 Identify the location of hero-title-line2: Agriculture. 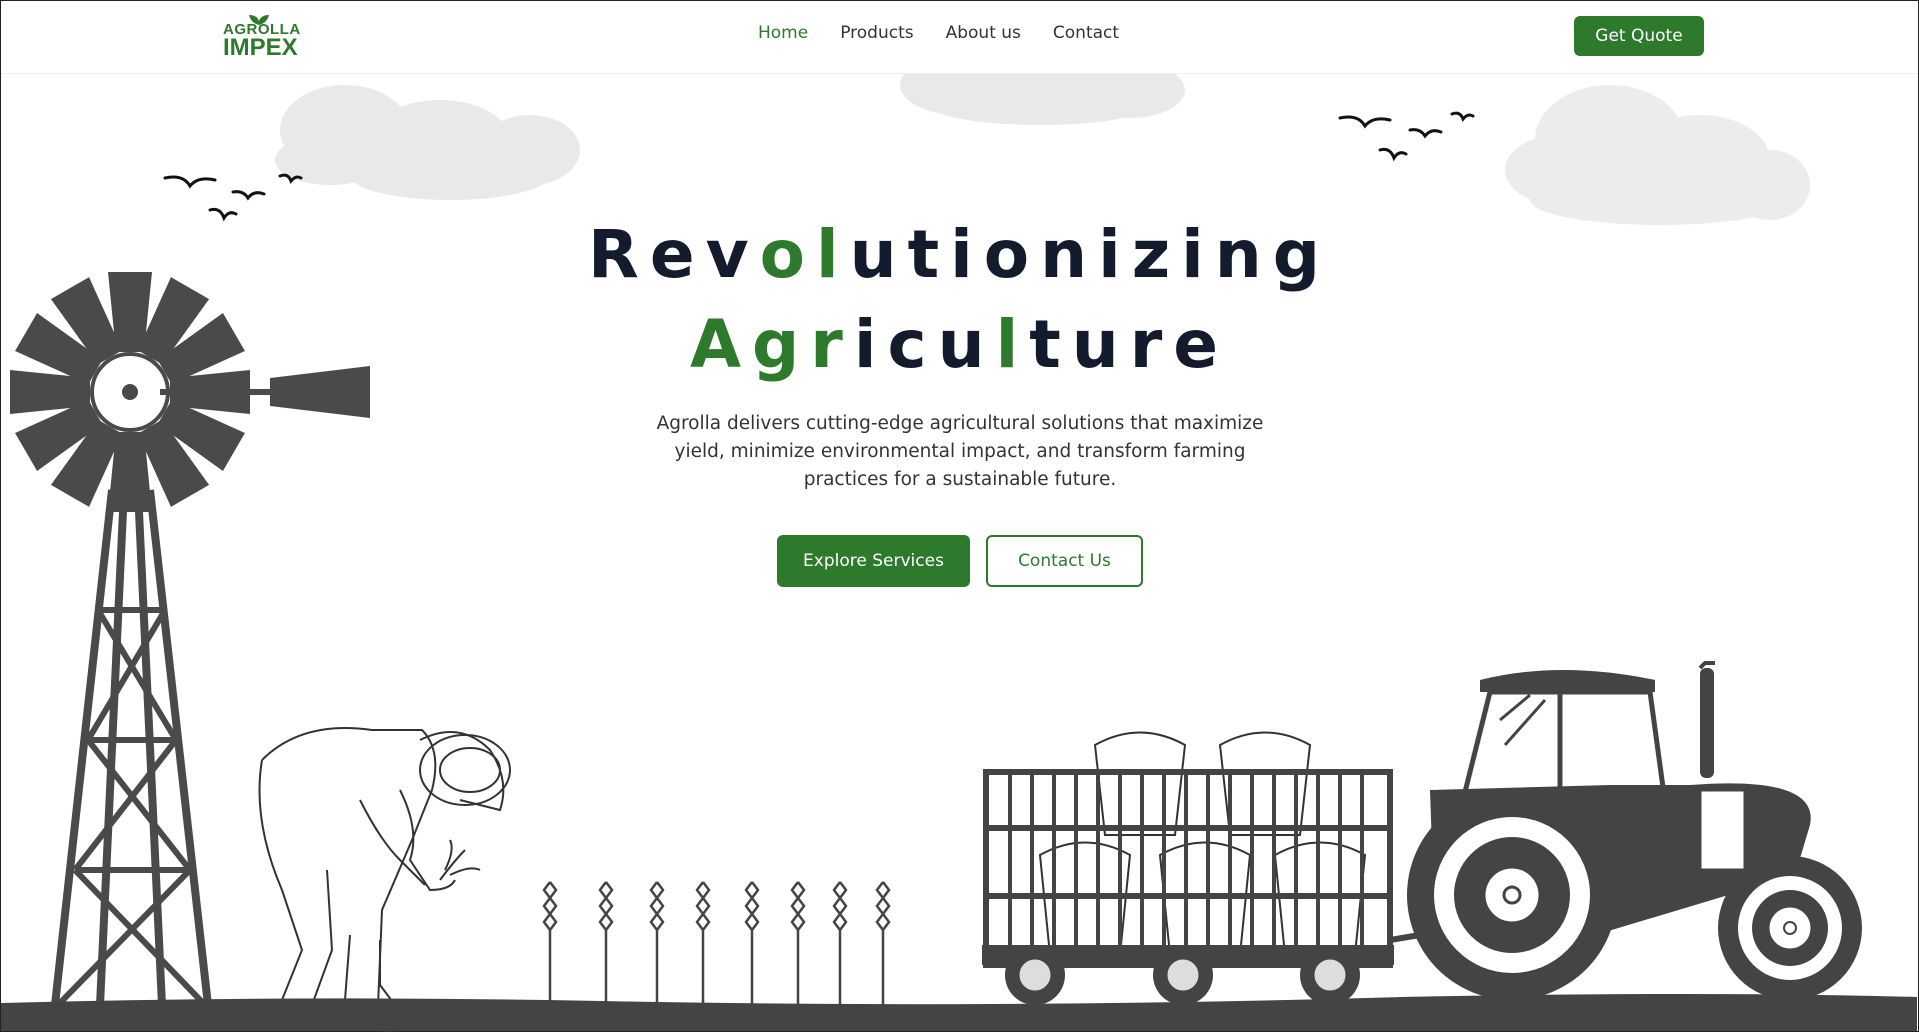
(959, 344).